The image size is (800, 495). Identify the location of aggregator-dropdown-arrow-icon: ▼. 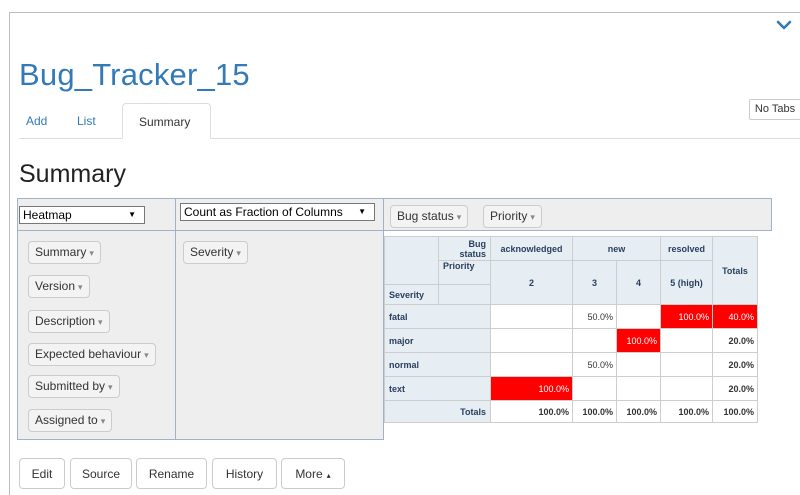
(362, 211).